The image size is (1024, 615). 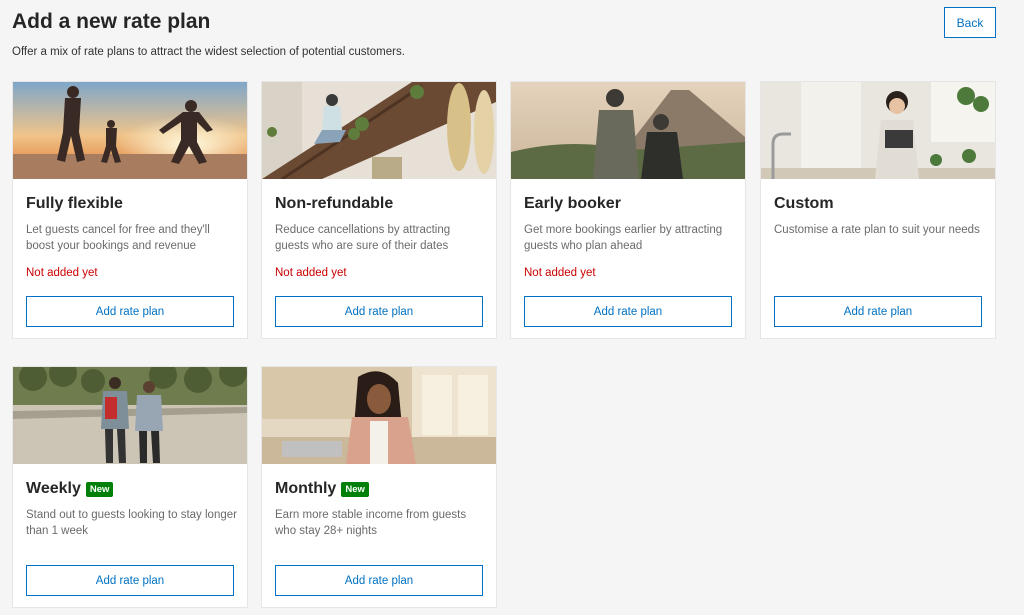 What do you see at coordinates (877, 230) in the screenshot?
I see `card-description: Customise a rate plan to suit your needs` at bounding box center [877, 230].